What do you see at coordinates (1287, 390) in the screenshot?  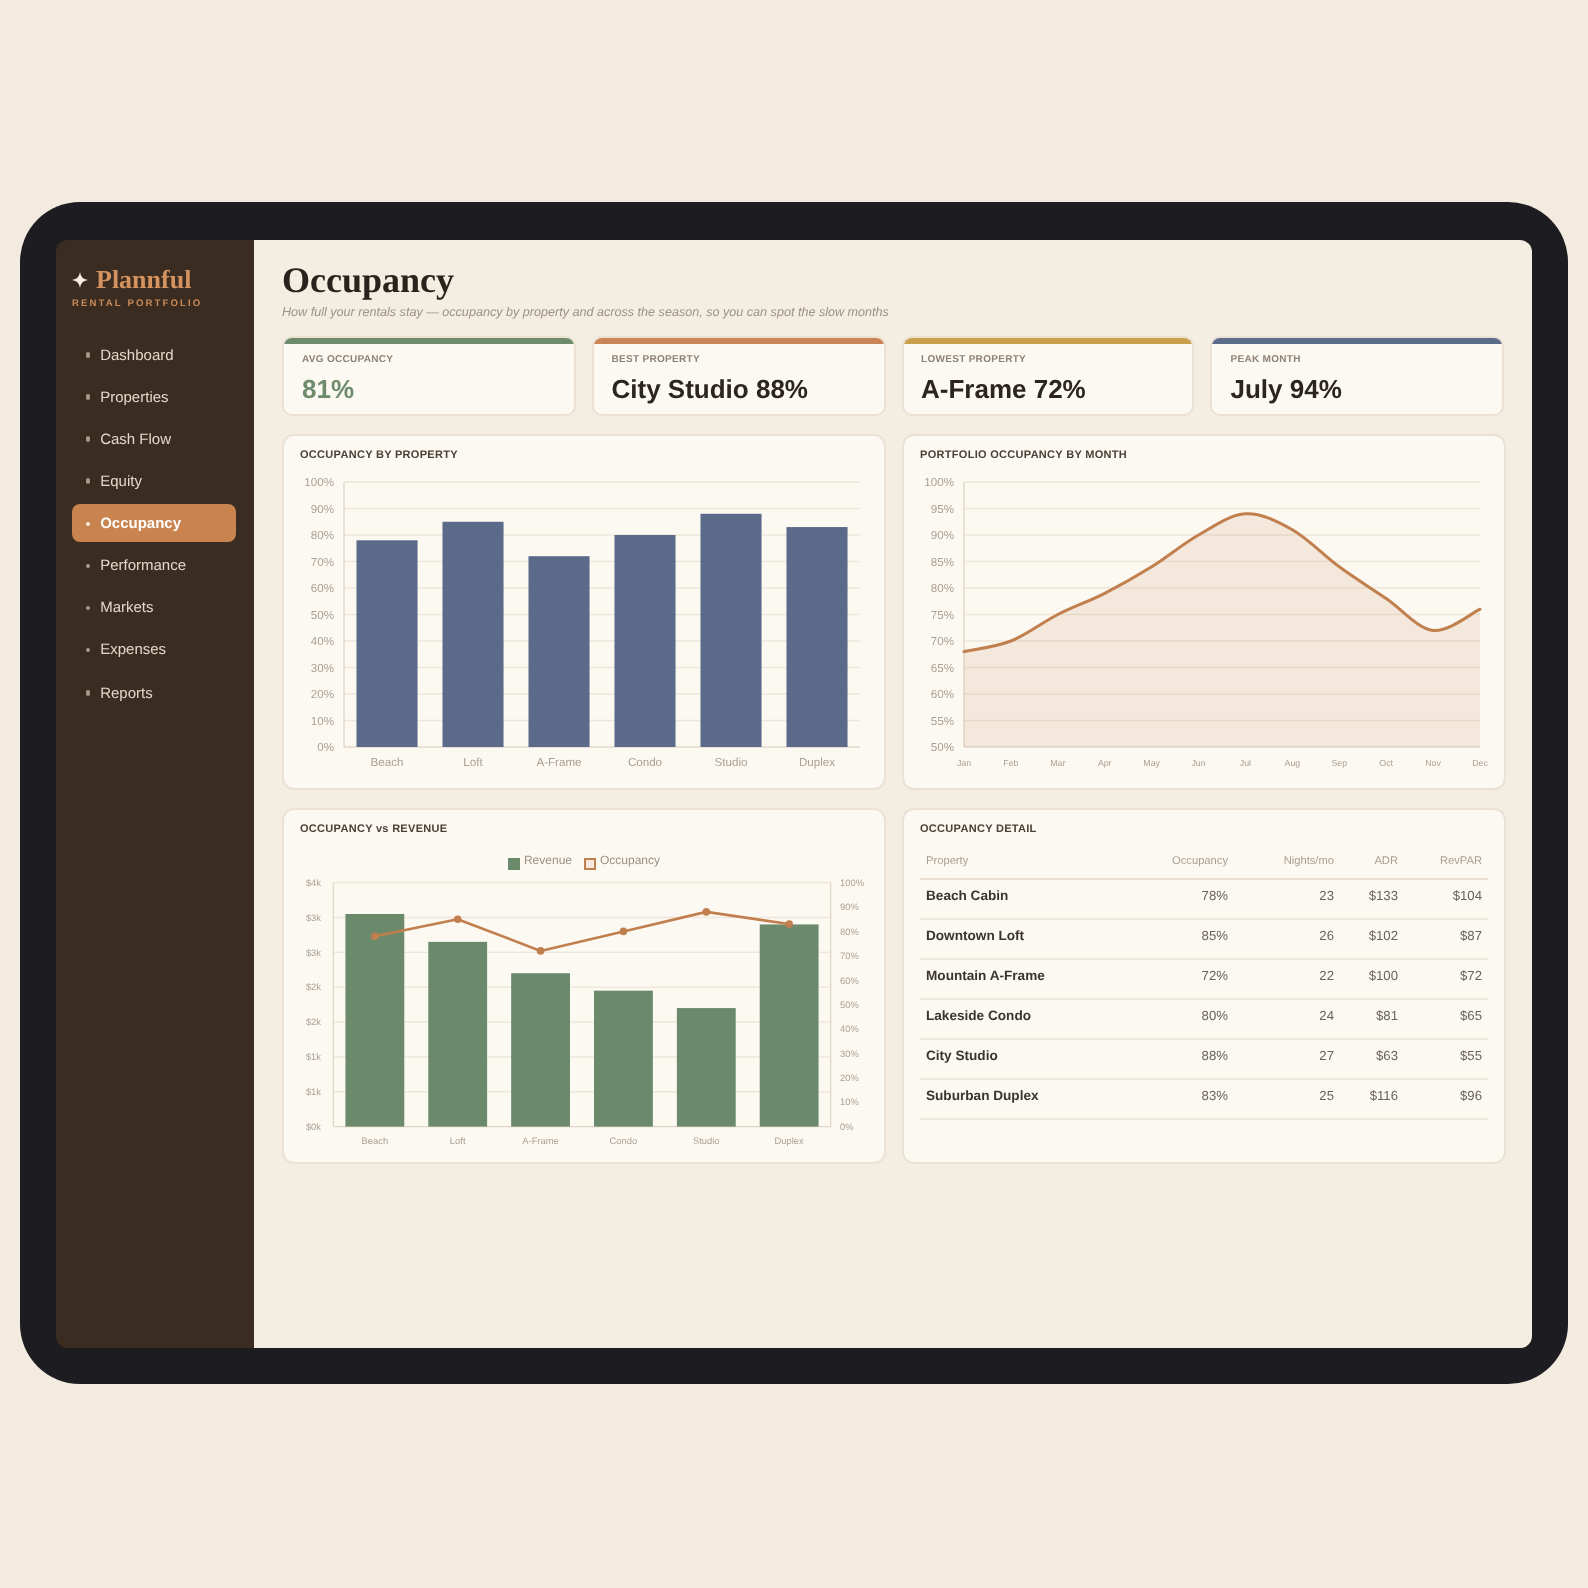 I see `kpi-value: July 94%` at bounding box center [1287, 390].